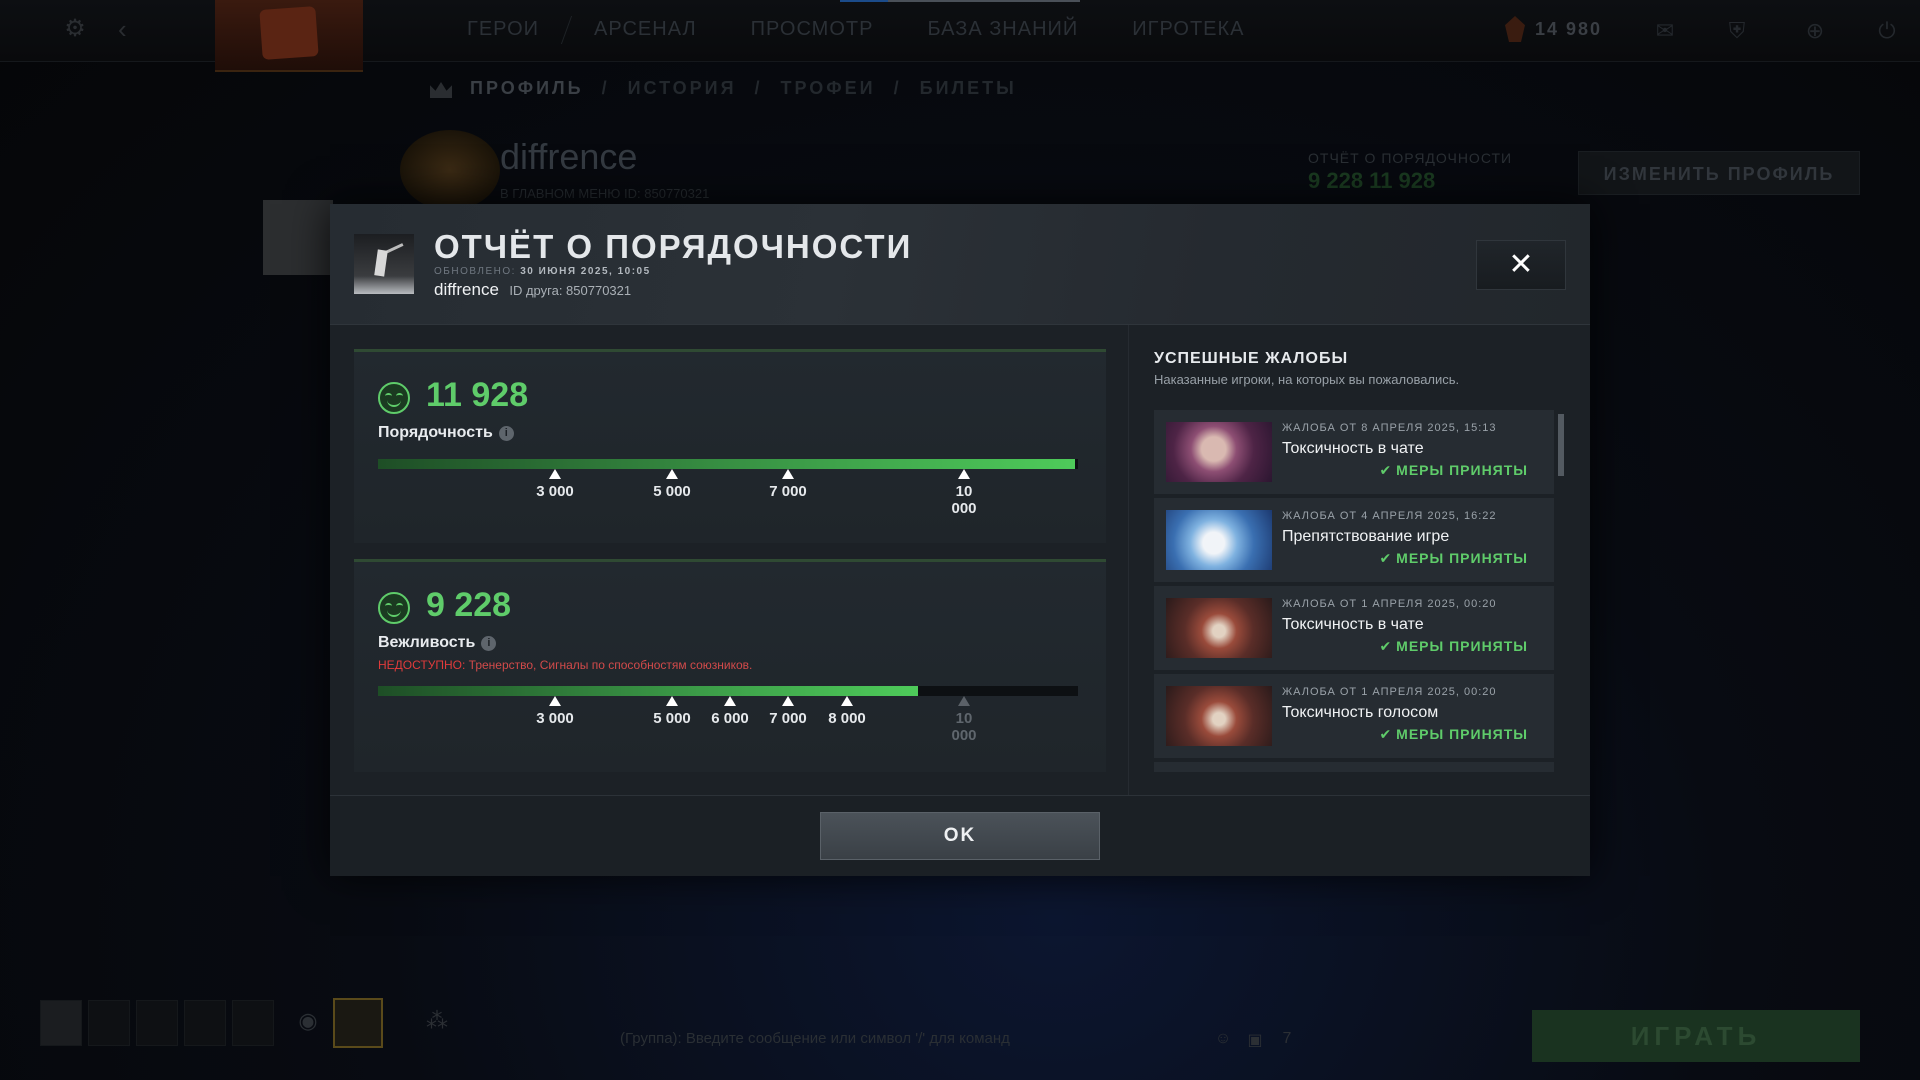 This screenshot has width=1920, height=1080. I want to click on smiley-icon, so click(394, 398).